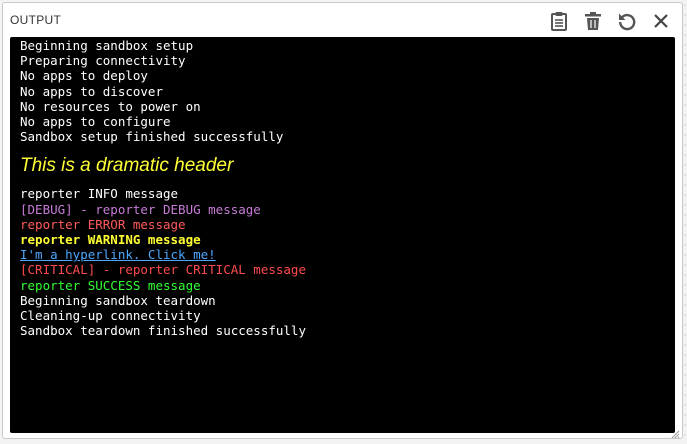  I want to click on refresh-icon, so click(627, 21).